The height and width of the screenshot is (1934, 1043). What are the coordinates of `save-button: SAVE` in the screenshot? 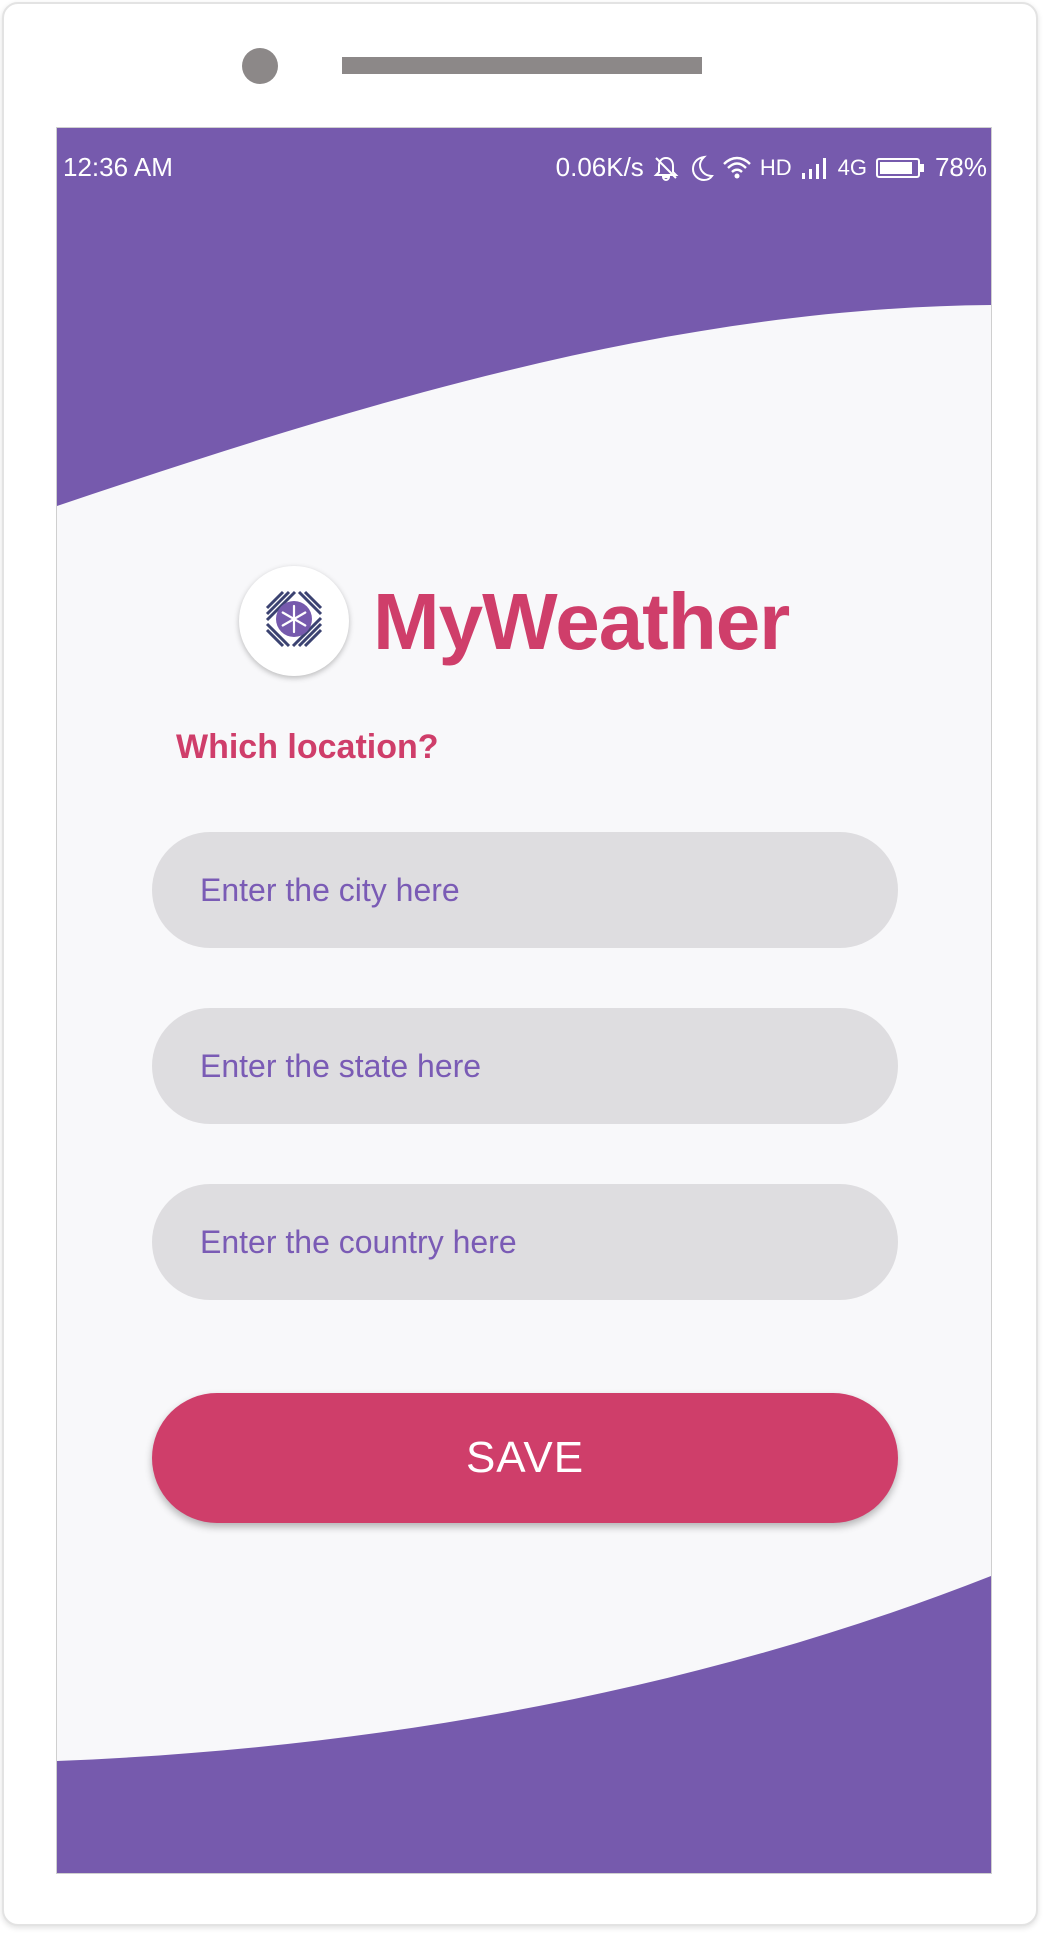 It's located at (525, 1458).